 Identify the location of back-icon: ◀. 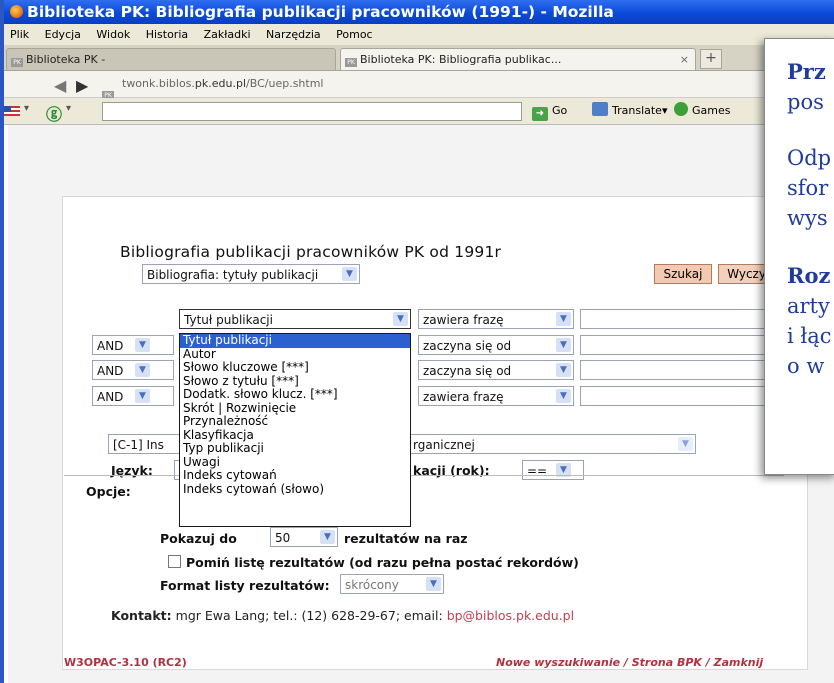
(60, 86).